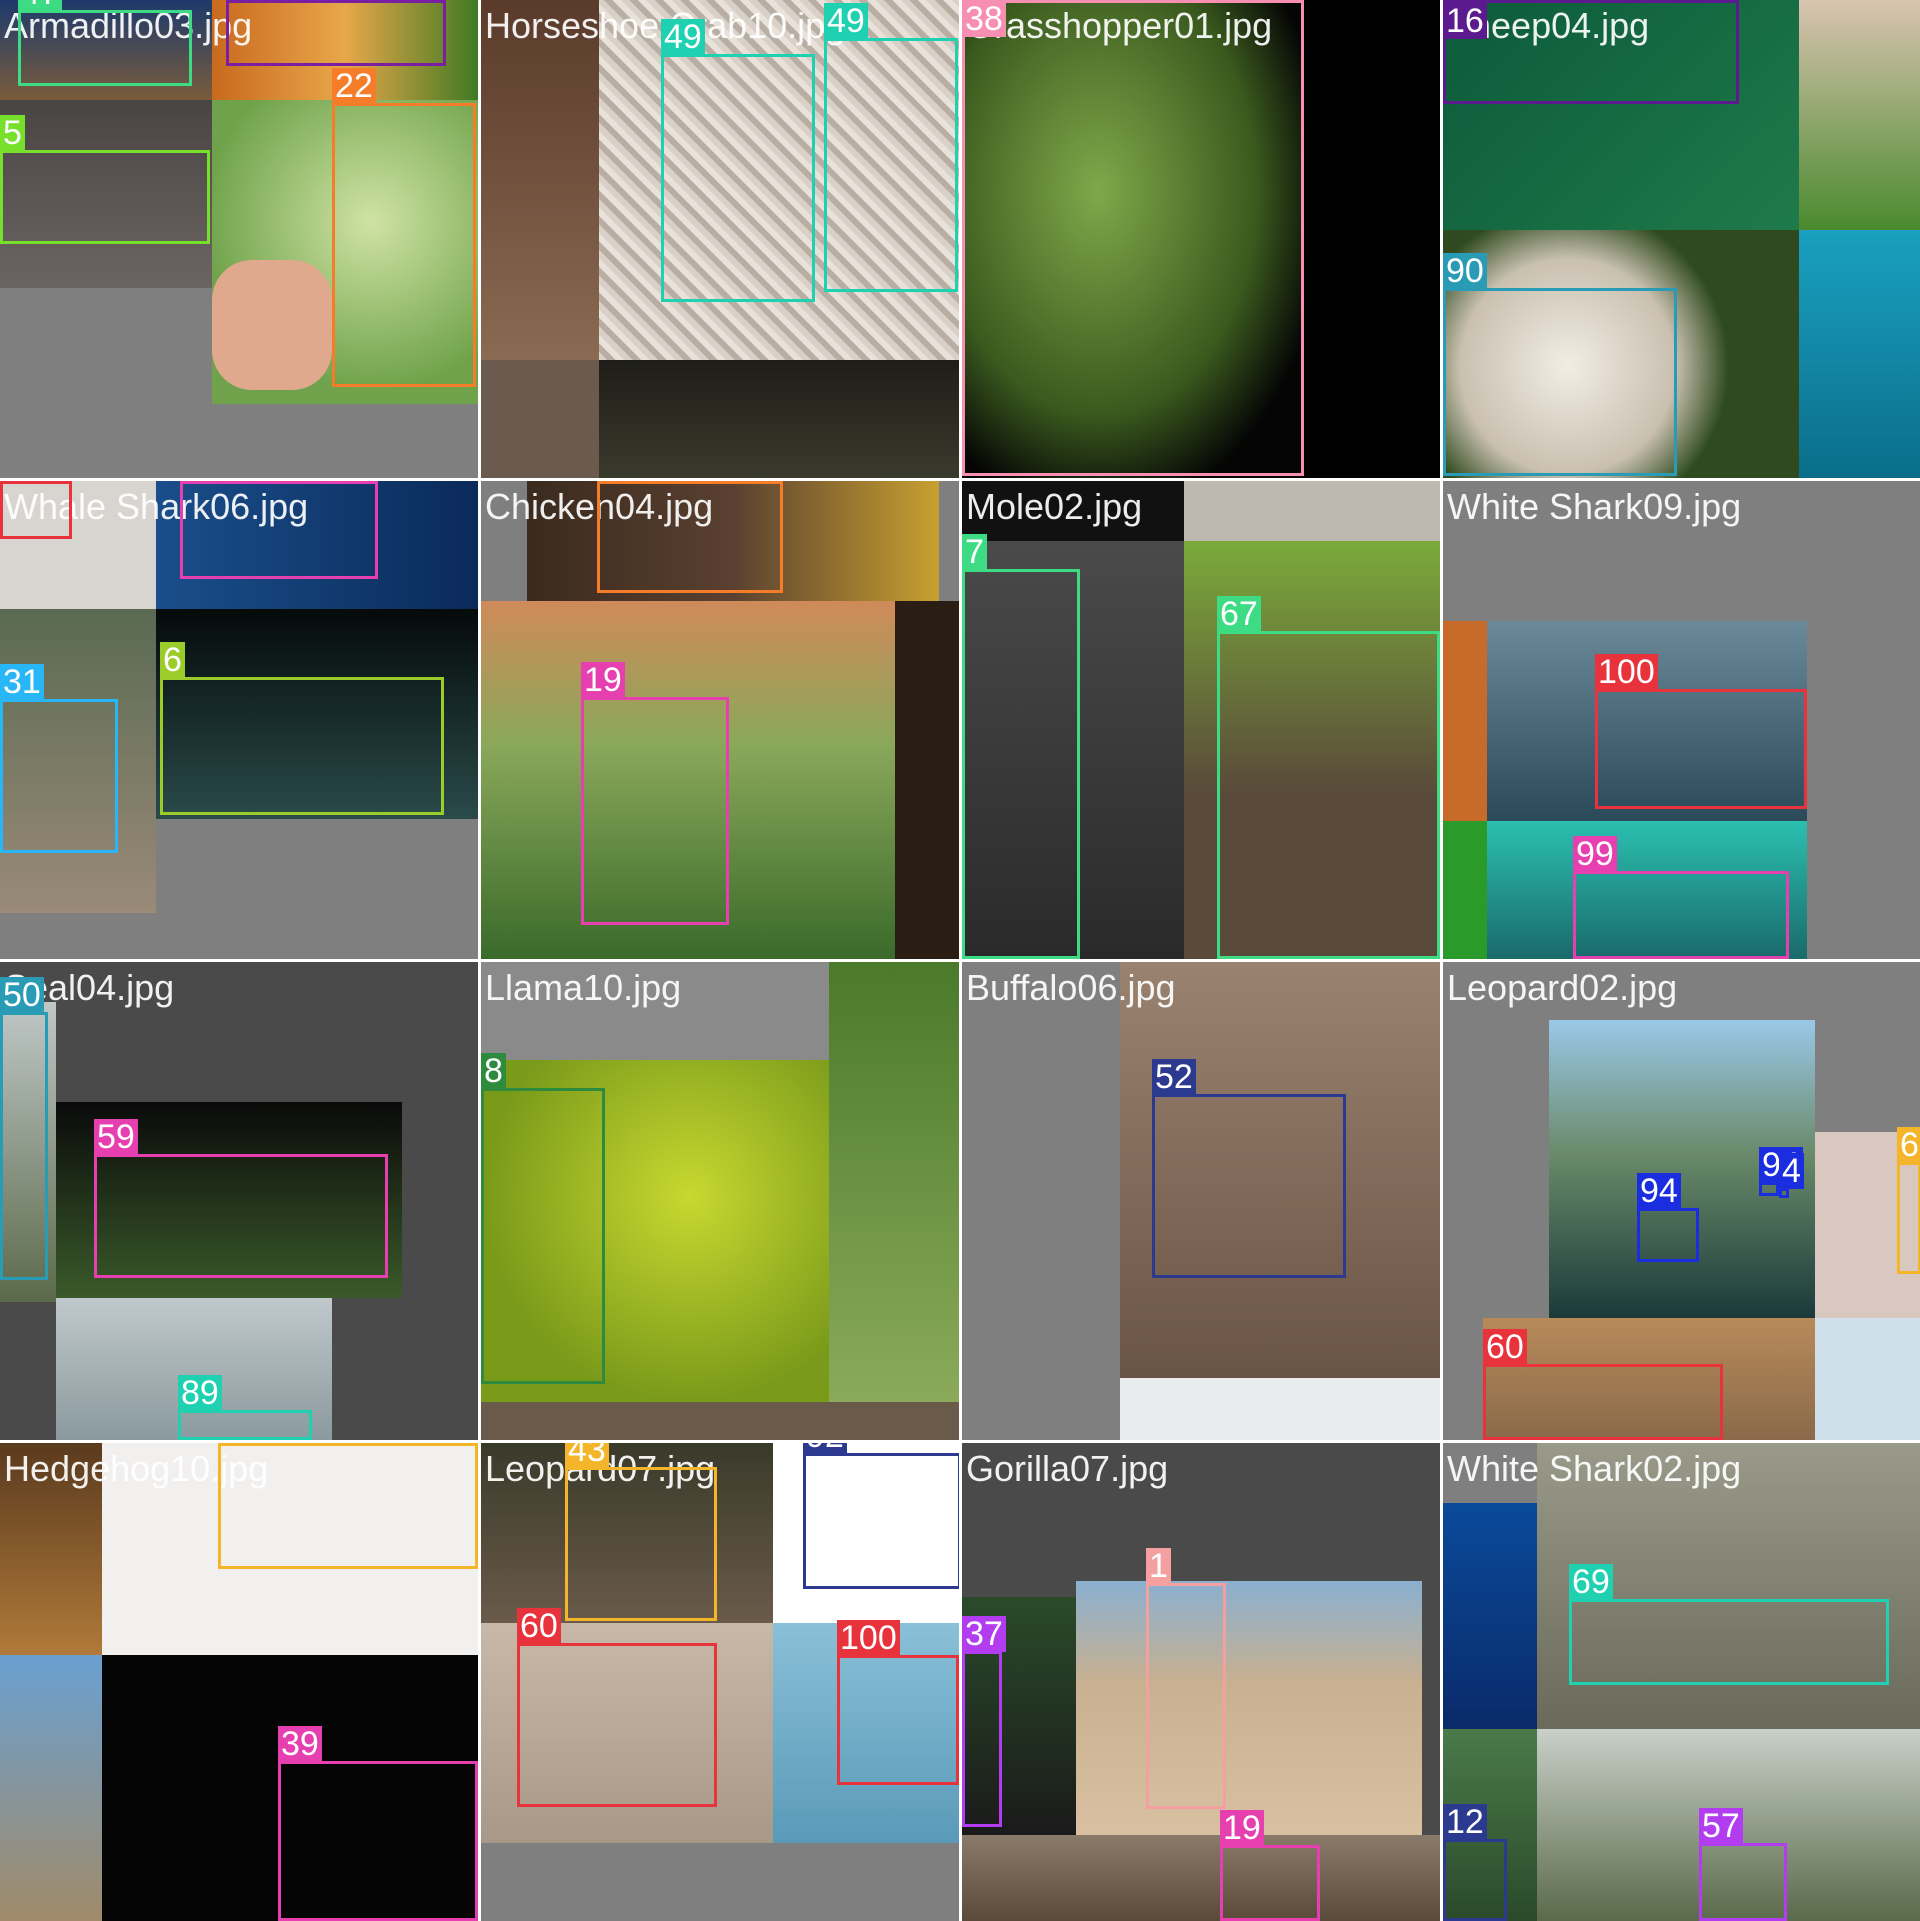 The width and height of the screenshot is (1920, 1921). Describe the element at coordinates (1465, 21) in the screenshot. I see `detection-label: 16` at that location.